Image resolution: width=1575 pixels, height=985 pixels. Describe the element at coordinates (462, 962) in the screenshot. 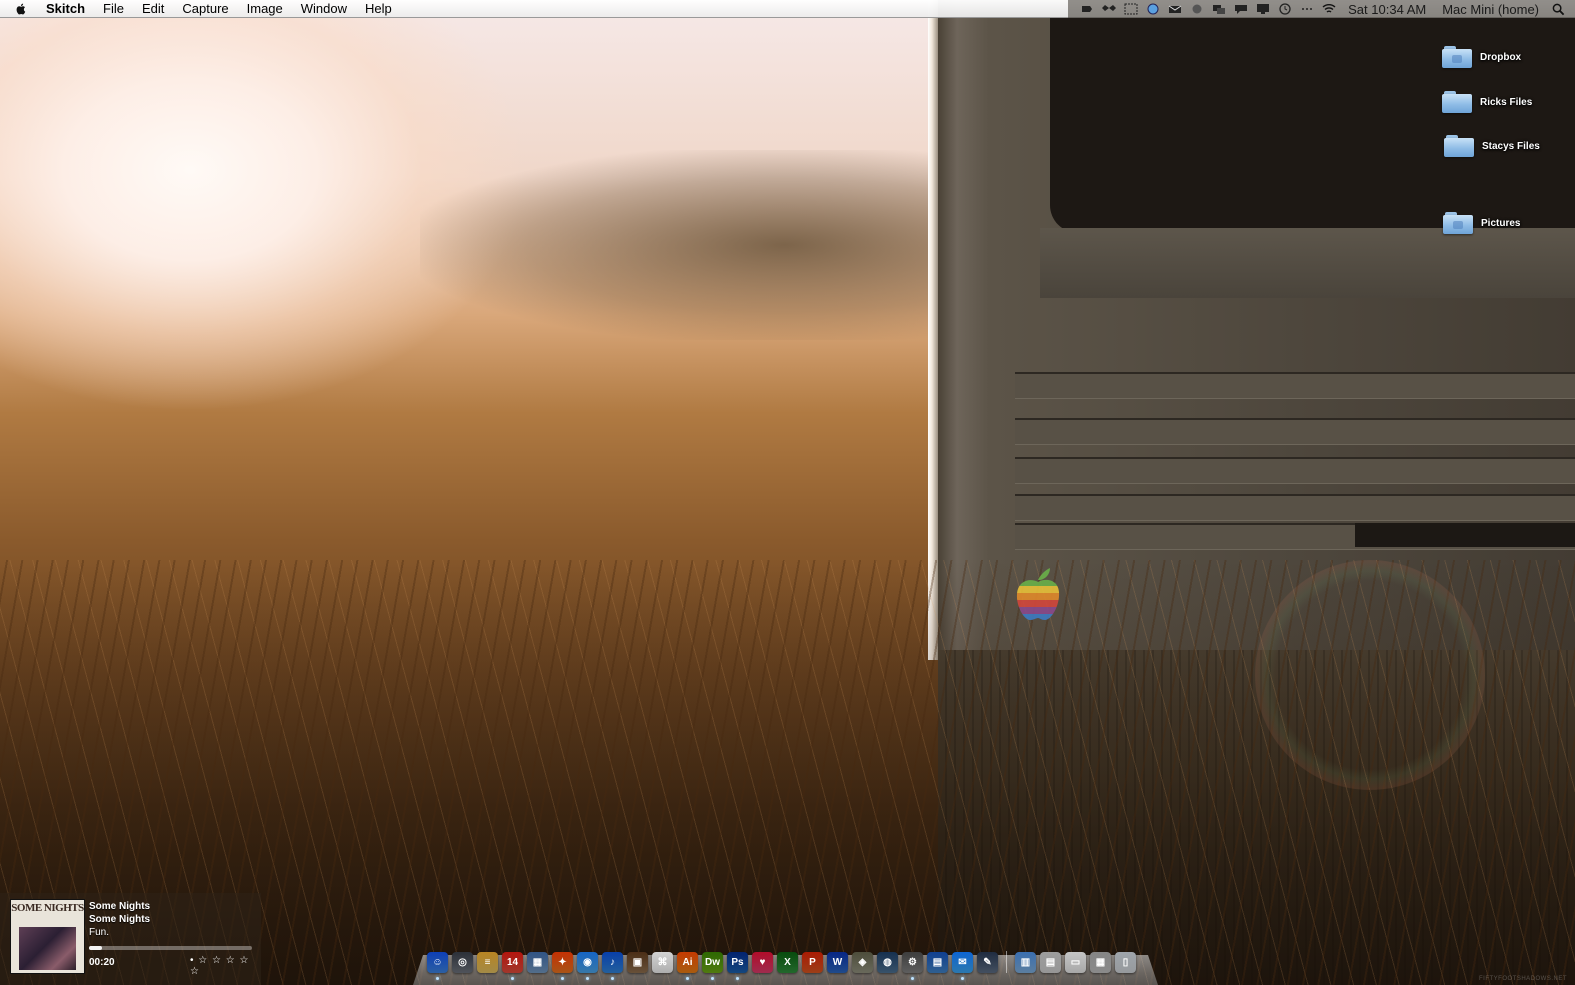

I see `dock-launchpad-icon: ◎` at that location.